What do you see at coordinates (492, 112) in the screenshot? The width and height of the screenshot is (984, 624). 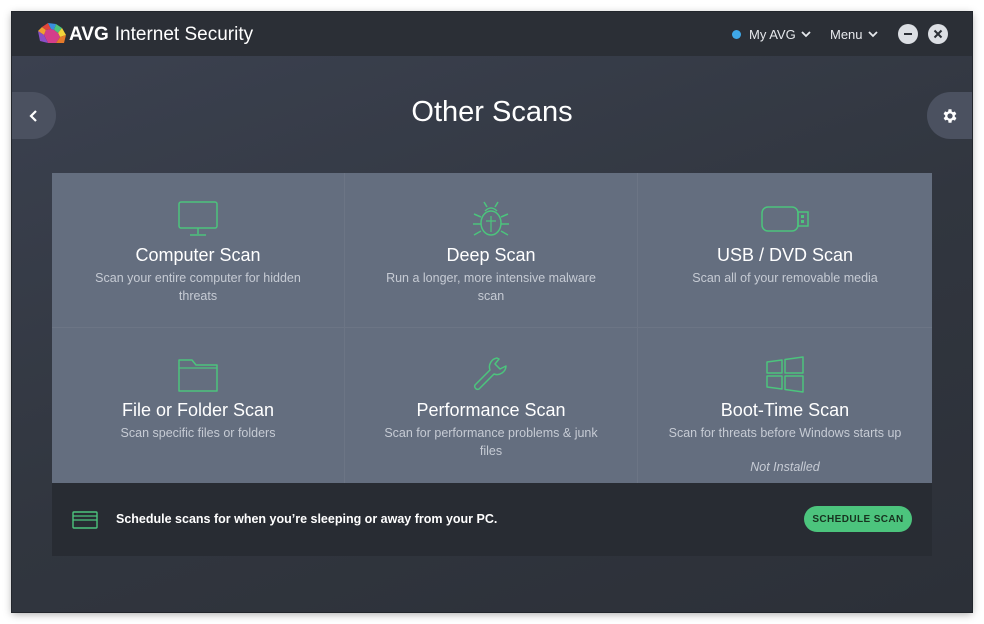 I see `page-title: Other Scans` at bounding box center [492, 112].